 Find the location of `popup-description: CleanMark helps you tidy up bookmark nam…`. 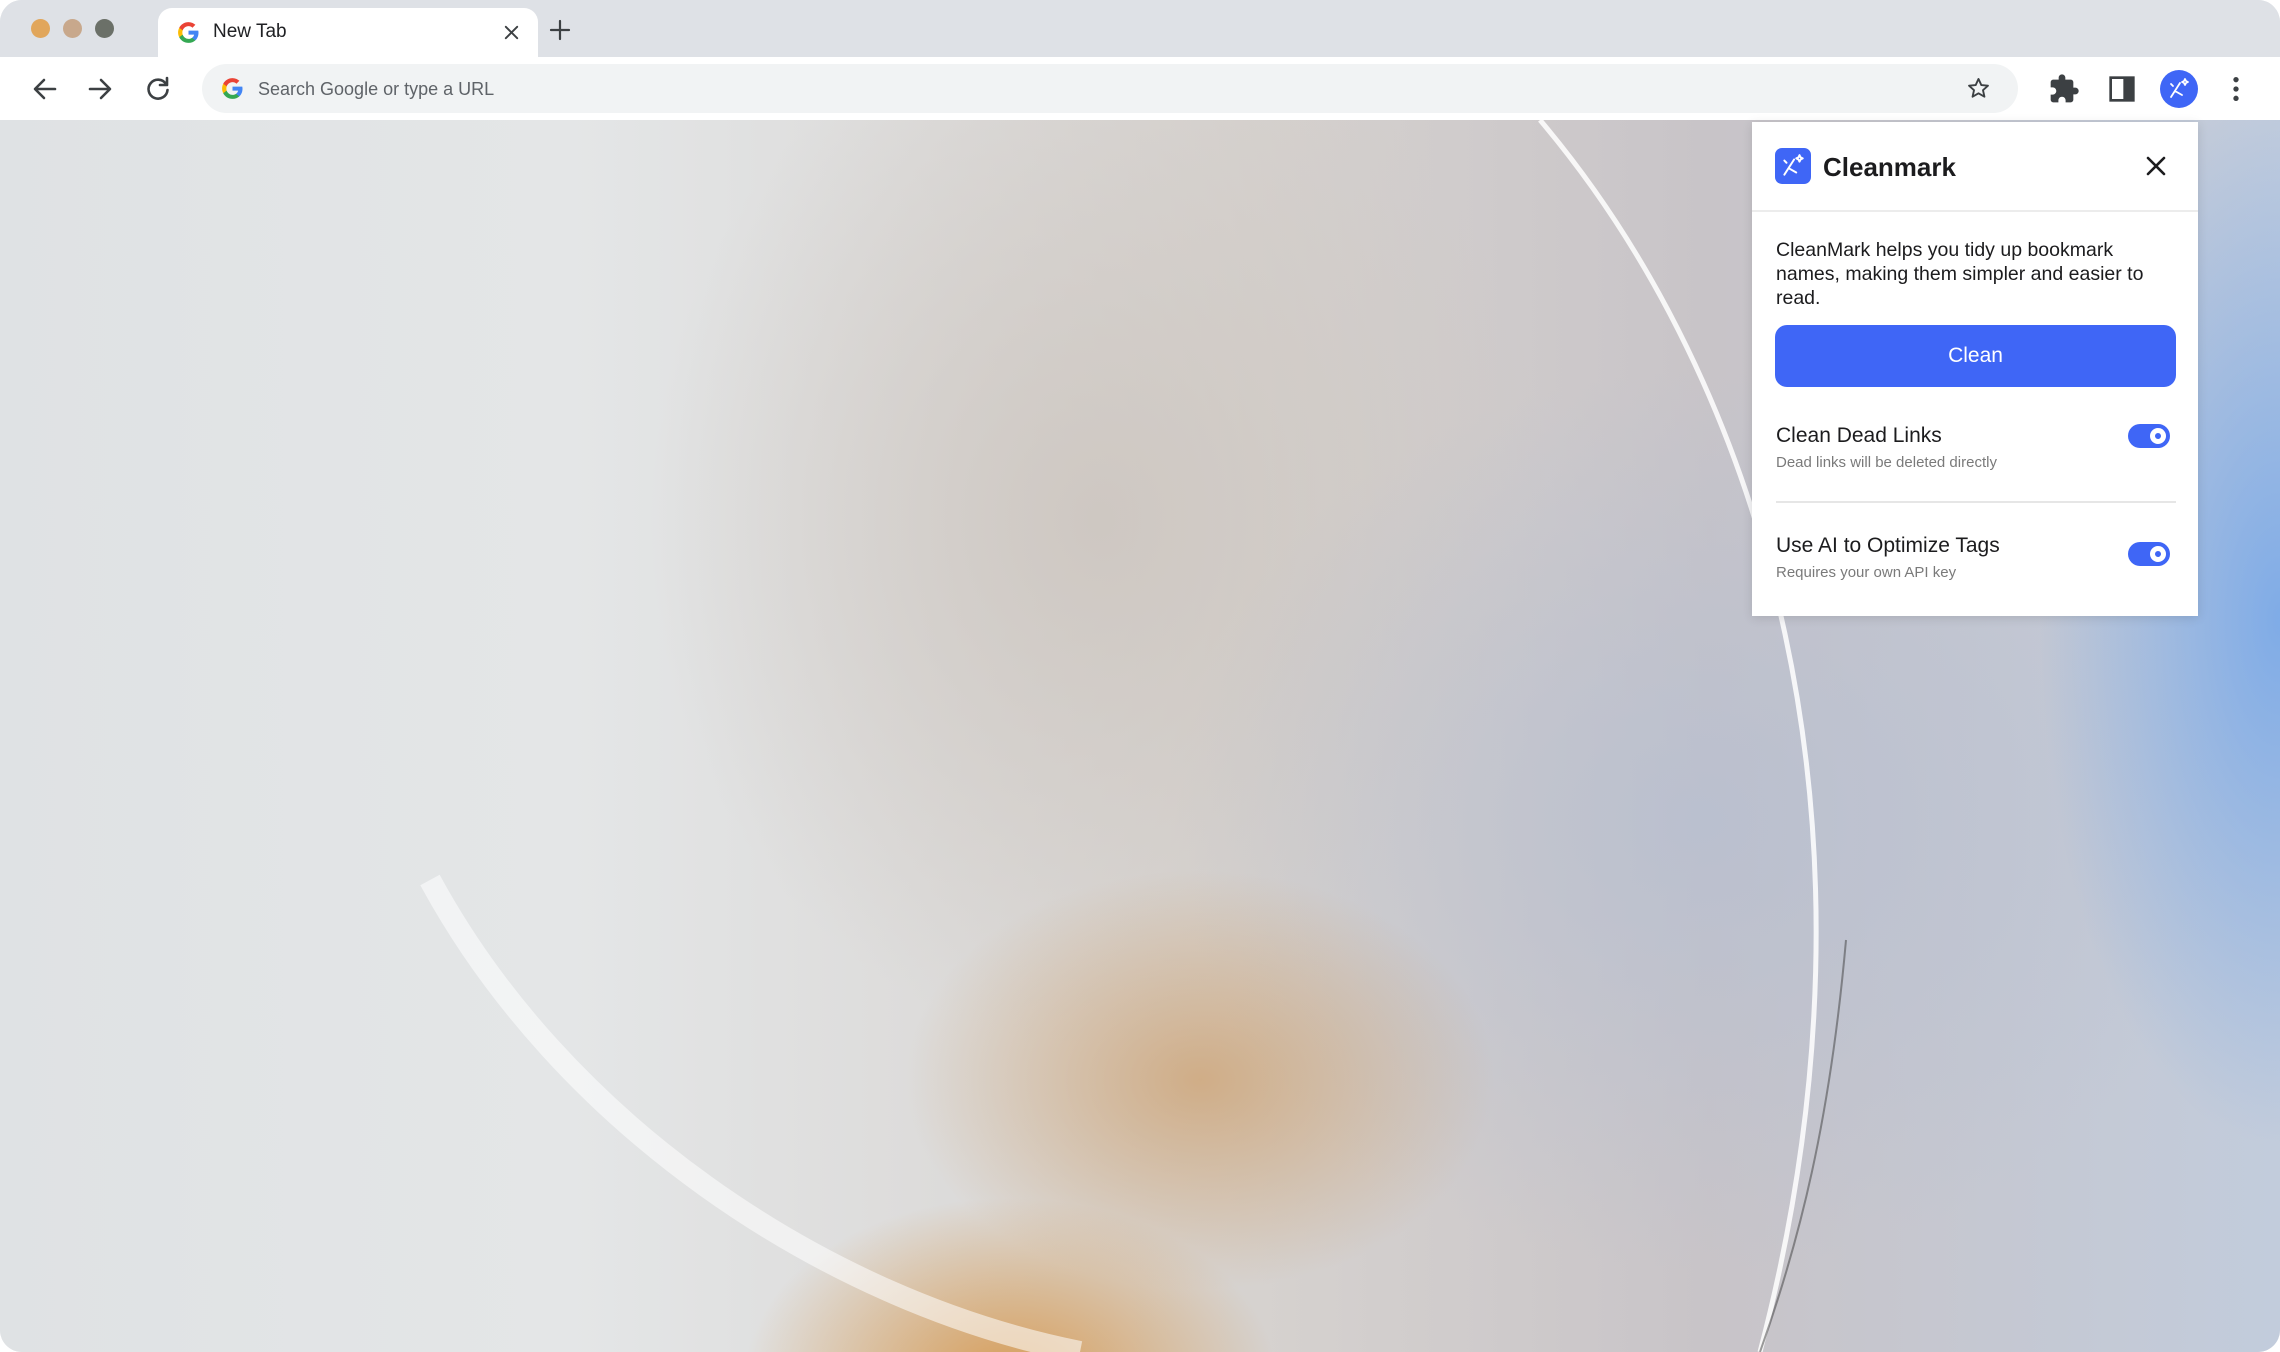

popup-description: CleanMark helps you tidy up bookmark nam… is located at coordinates (1960, 274).